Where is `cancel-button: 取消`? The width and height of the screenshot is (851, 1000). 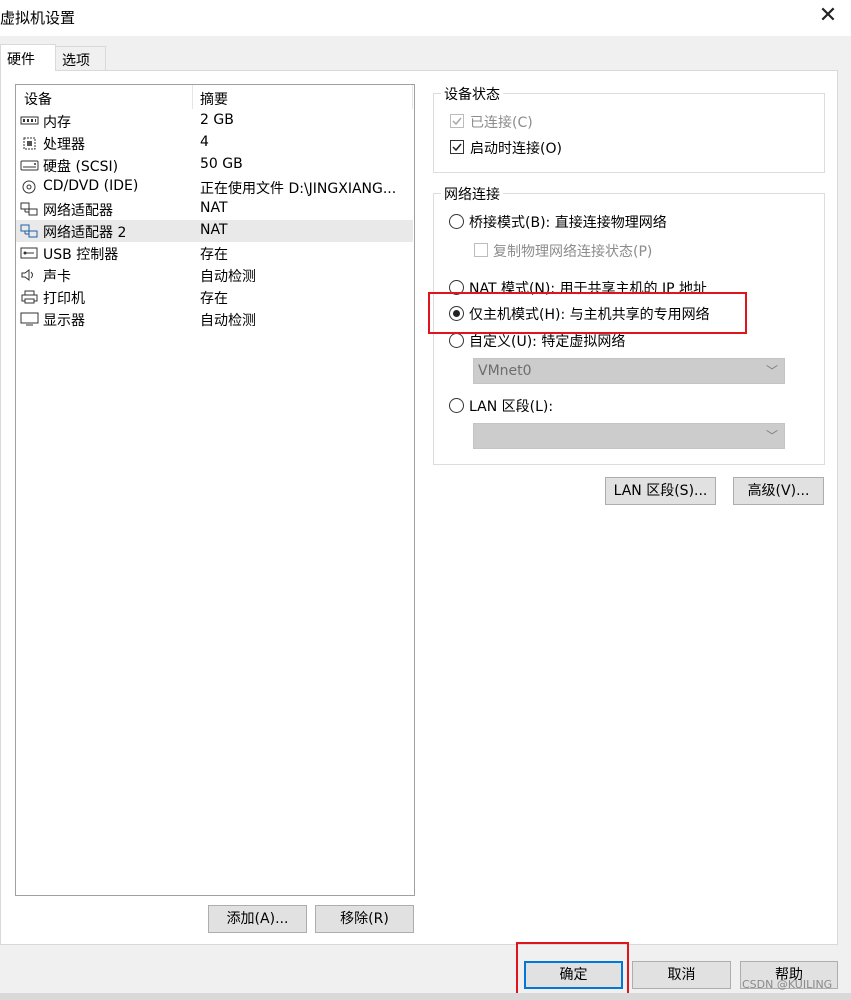 cancel-button: 取消 is located at coordinates (681, 975).